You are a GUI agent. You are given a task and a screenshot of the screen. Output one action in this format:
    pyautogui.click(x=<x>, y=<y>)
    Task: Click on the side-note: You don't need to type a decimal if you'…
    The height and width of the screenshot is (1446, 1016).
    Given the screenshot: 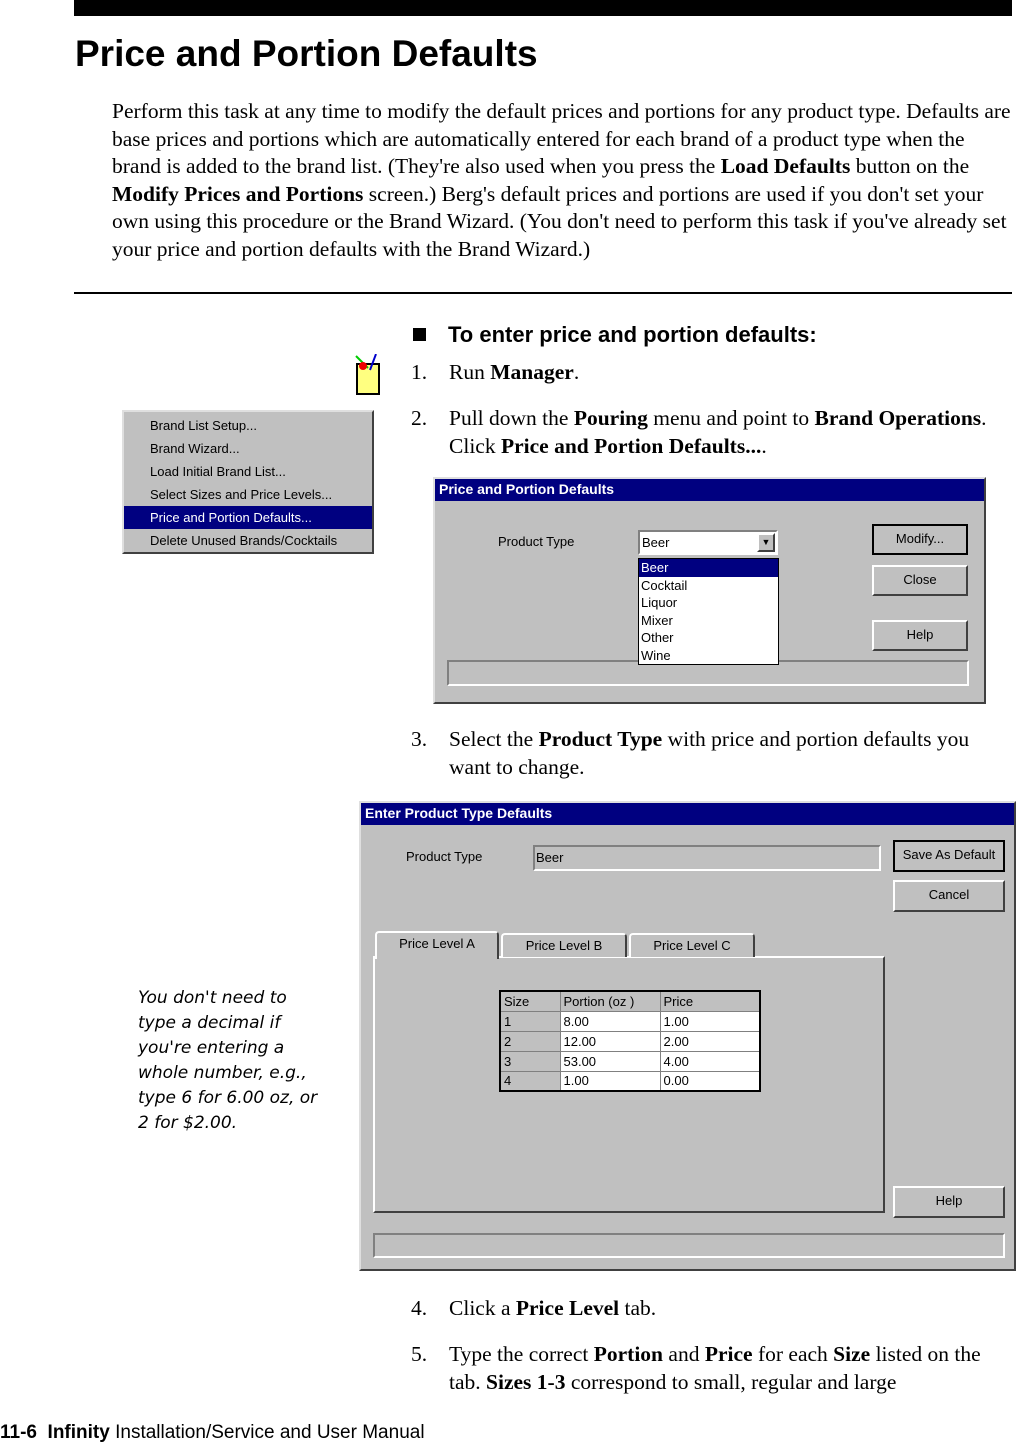 What is the action you would take?
    pyautogui.click(x=228, y=1060)
    